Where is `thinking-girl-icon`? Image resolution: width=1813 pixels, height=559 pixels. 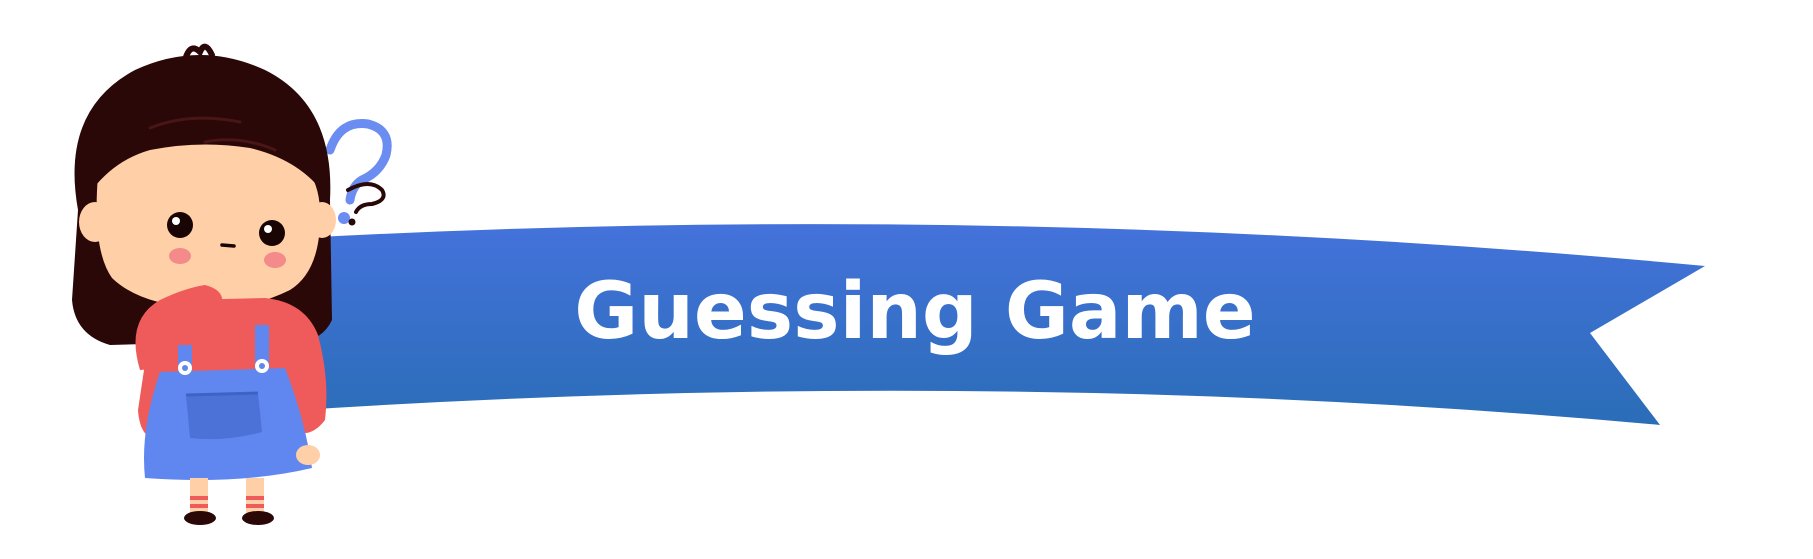
thinking-girl-icon is located at coordinates (204, 284).